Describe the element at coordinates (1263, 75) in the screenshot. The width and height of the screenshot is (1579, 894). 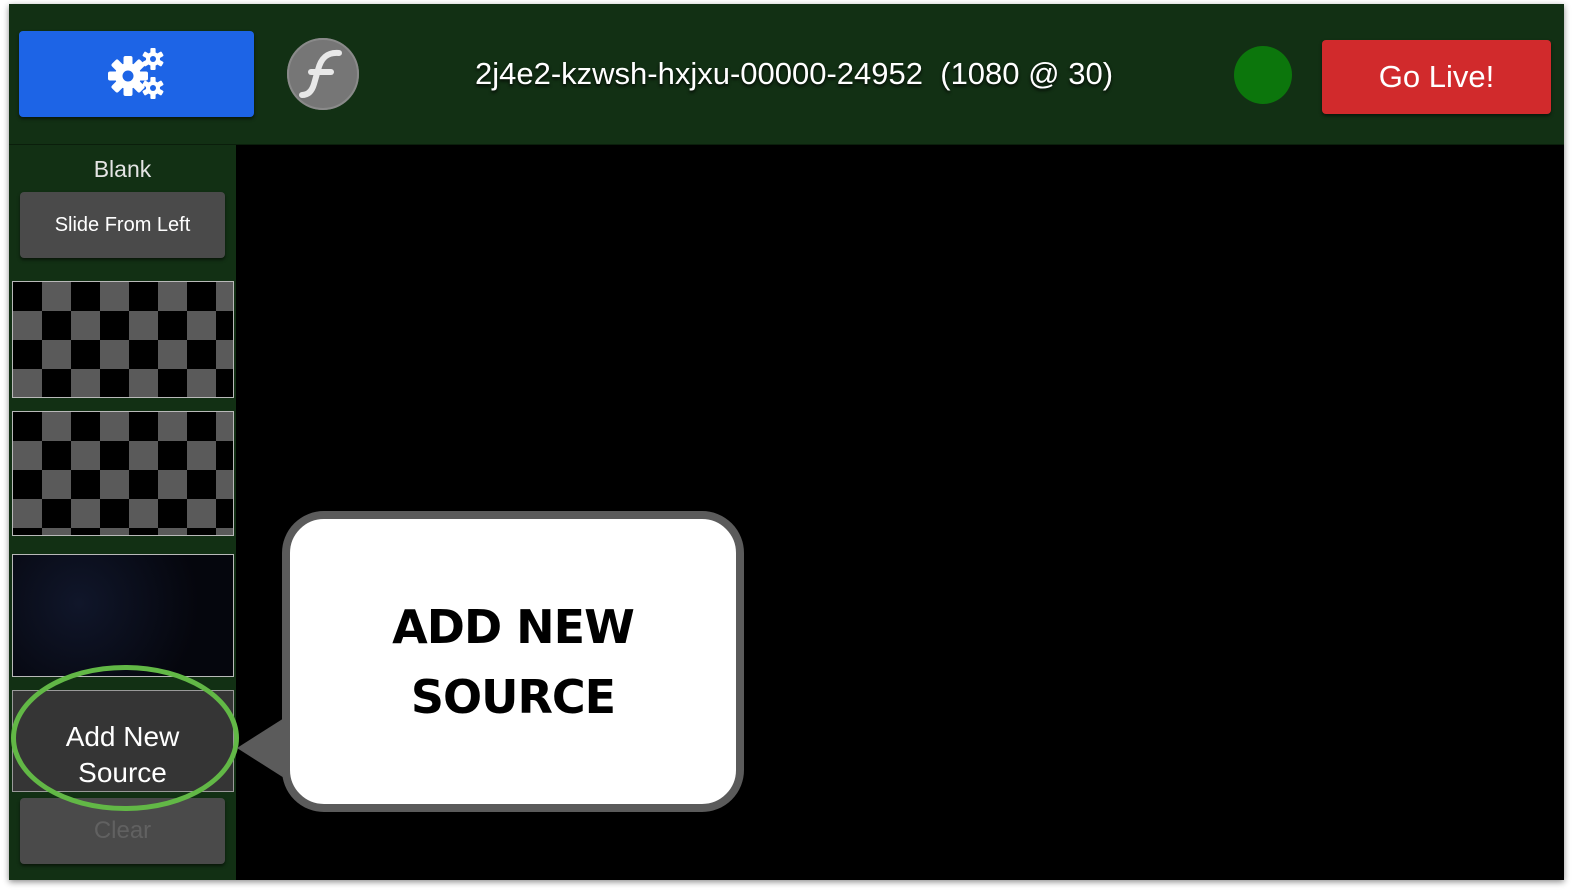
I see `status-indicator` at that location.